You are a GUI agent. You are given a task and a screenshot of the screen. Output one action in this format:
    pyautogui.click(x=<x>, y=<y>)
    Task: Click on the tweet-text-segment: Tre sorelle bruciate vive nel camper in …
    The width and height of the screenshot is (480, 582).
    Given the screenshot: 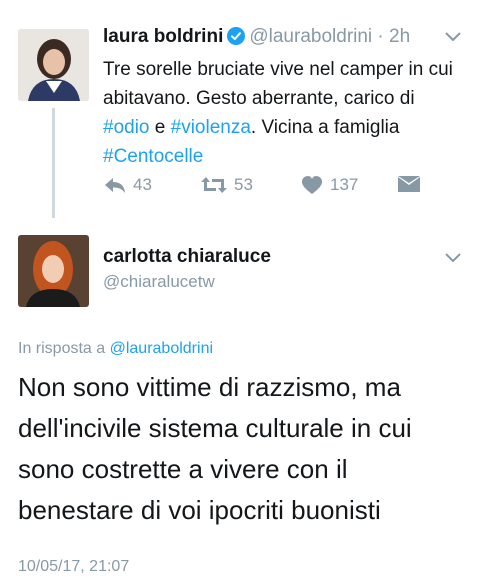 What is the action you would take?
    pyautogui.click(x=278, y=84)
    